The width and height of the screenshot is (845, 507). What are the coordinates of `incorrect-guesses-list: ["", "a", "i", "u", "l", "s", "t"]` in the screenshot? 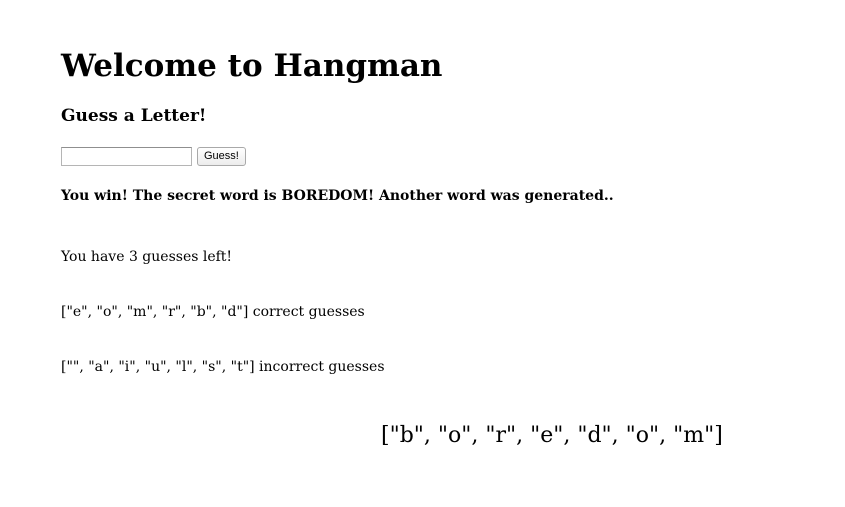 It's located at (158, 367).